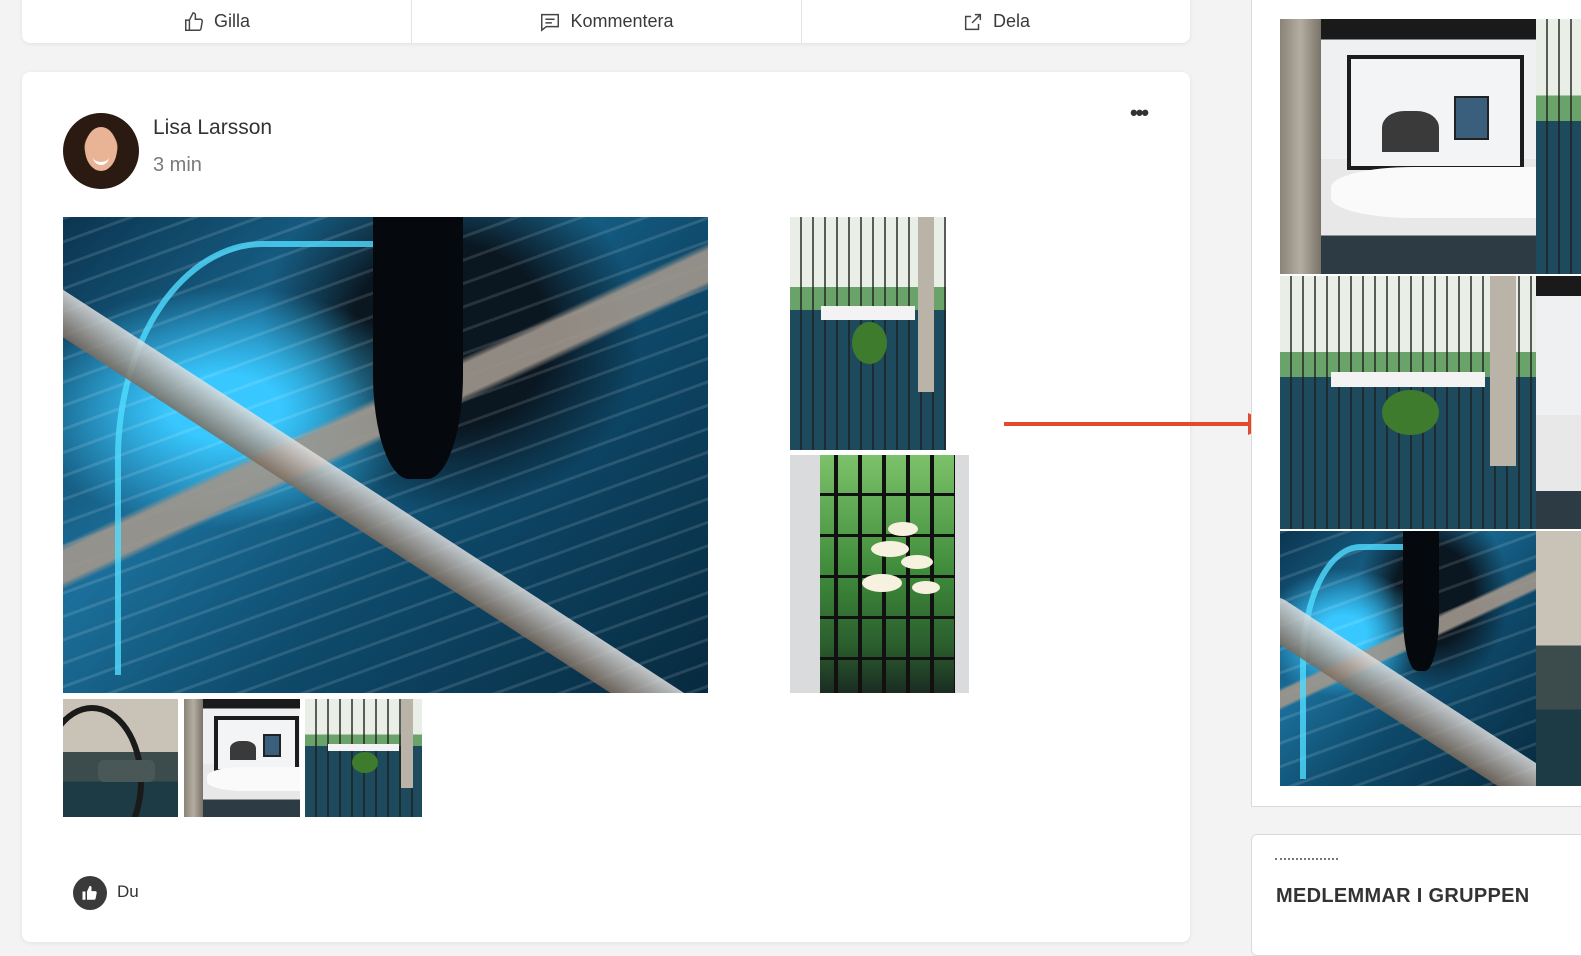 The image size is (1581, 956). What do you see at coordinates (550, 22) in the screenshot?
I see `comment-icon` at bounding box center [550, 22].